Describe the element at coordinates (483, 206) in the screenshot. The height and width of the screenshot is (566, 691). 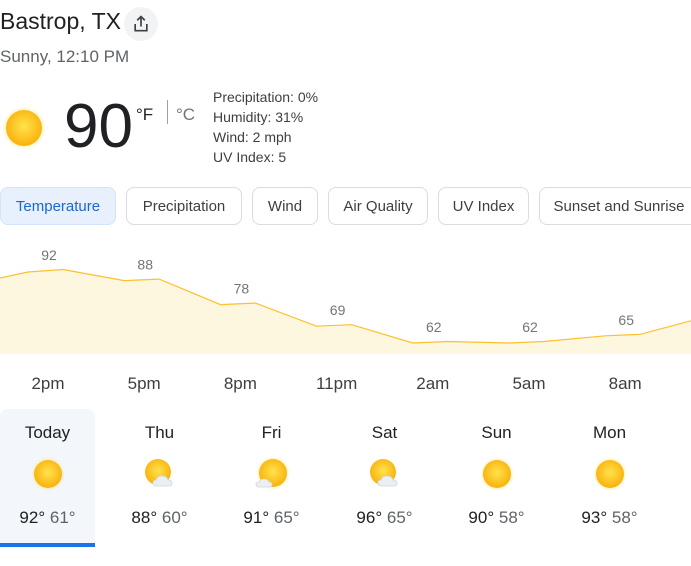
I see `tab-uv-index: UV Index` at that location.